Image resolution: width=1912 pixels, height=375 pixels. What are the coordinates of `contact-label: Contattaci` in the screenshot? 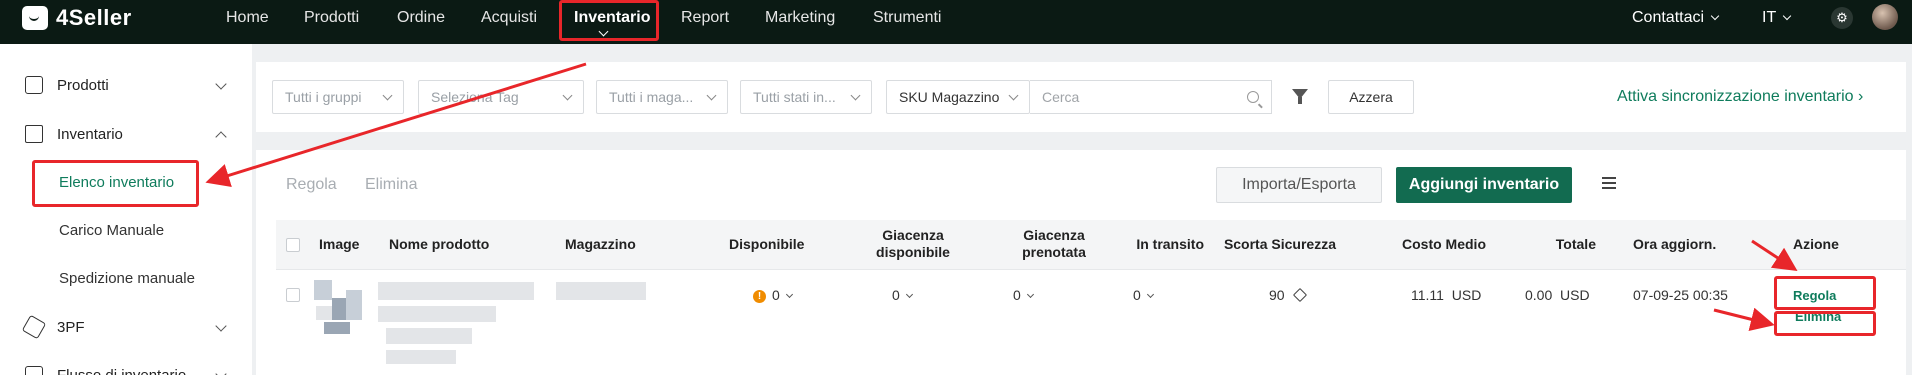 It's located at (1668, 17).